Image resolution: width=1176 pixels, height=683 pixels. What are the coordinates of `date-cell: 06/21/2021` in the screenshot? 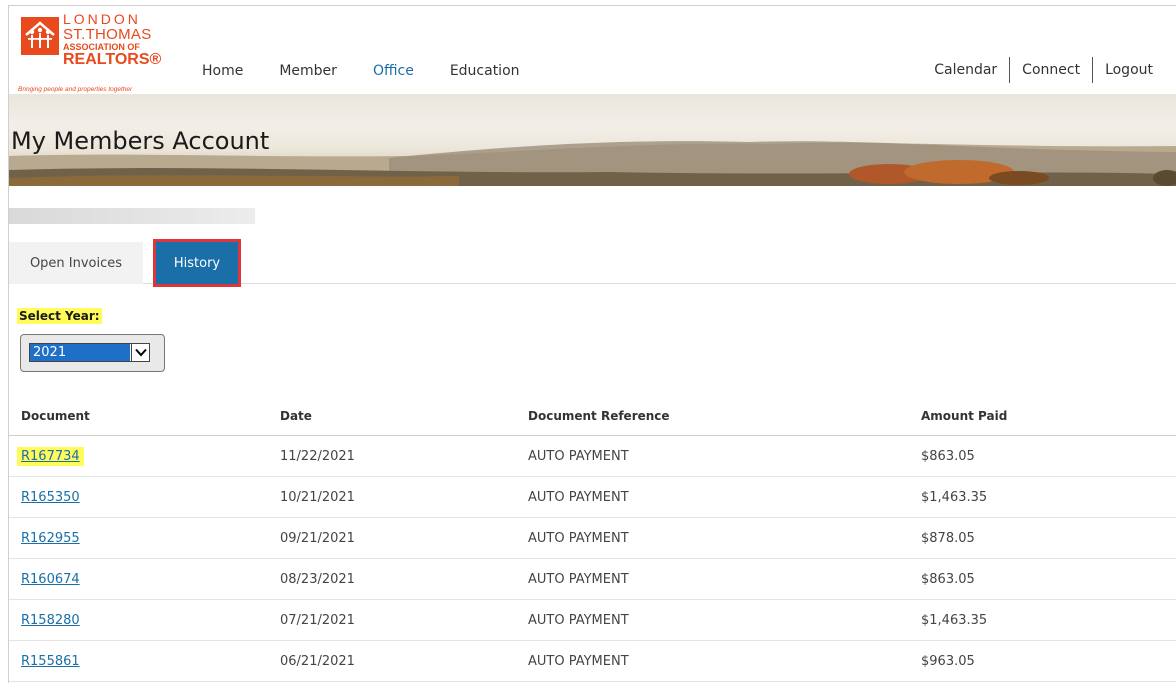 It's located at (317, 661).